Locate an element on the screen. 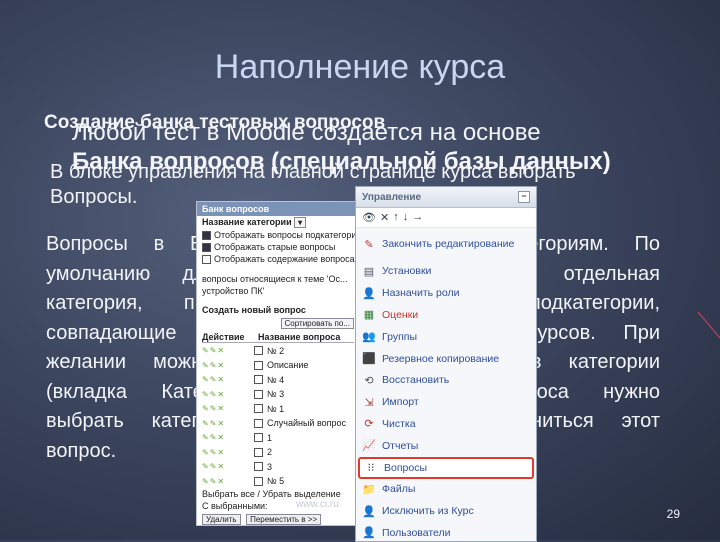  collapse-icon: − is located at coordinates (524, 197).